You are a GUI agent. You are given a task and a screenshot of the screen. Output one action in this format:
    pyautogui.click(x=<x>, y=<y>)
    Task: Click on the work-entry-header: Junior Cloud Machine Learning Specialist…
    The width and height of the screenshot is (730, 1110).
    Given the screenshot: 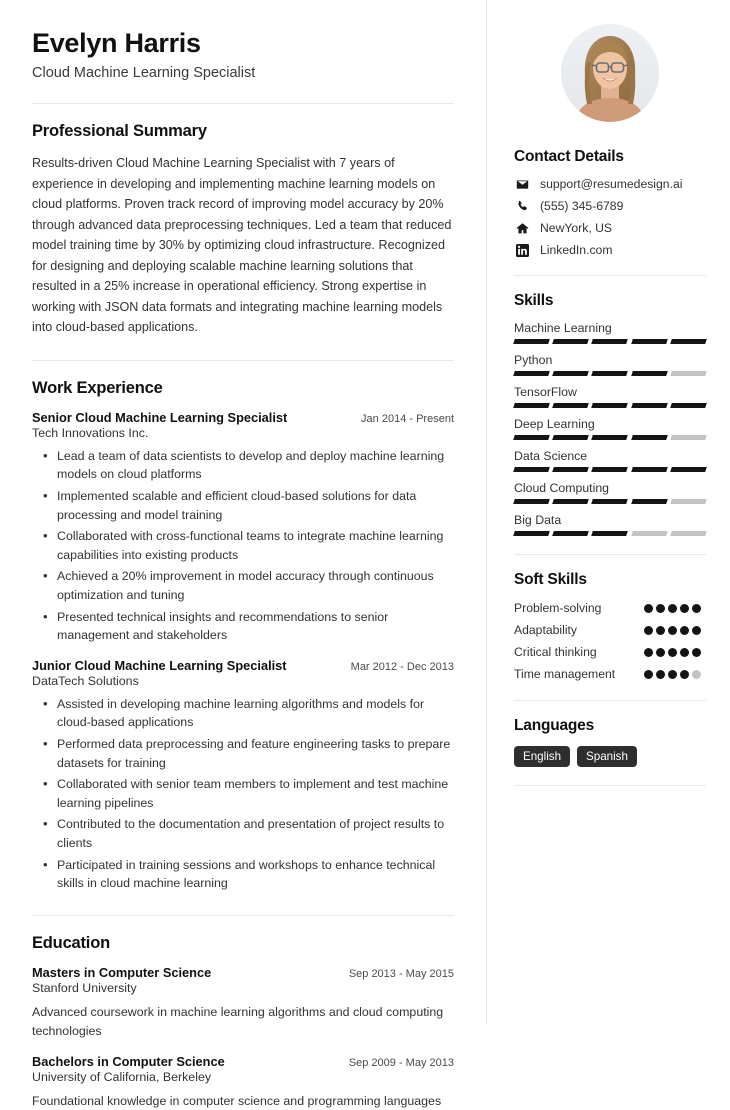 What is the action you would take?
    pyautogui.click(x=243, y=665)
    